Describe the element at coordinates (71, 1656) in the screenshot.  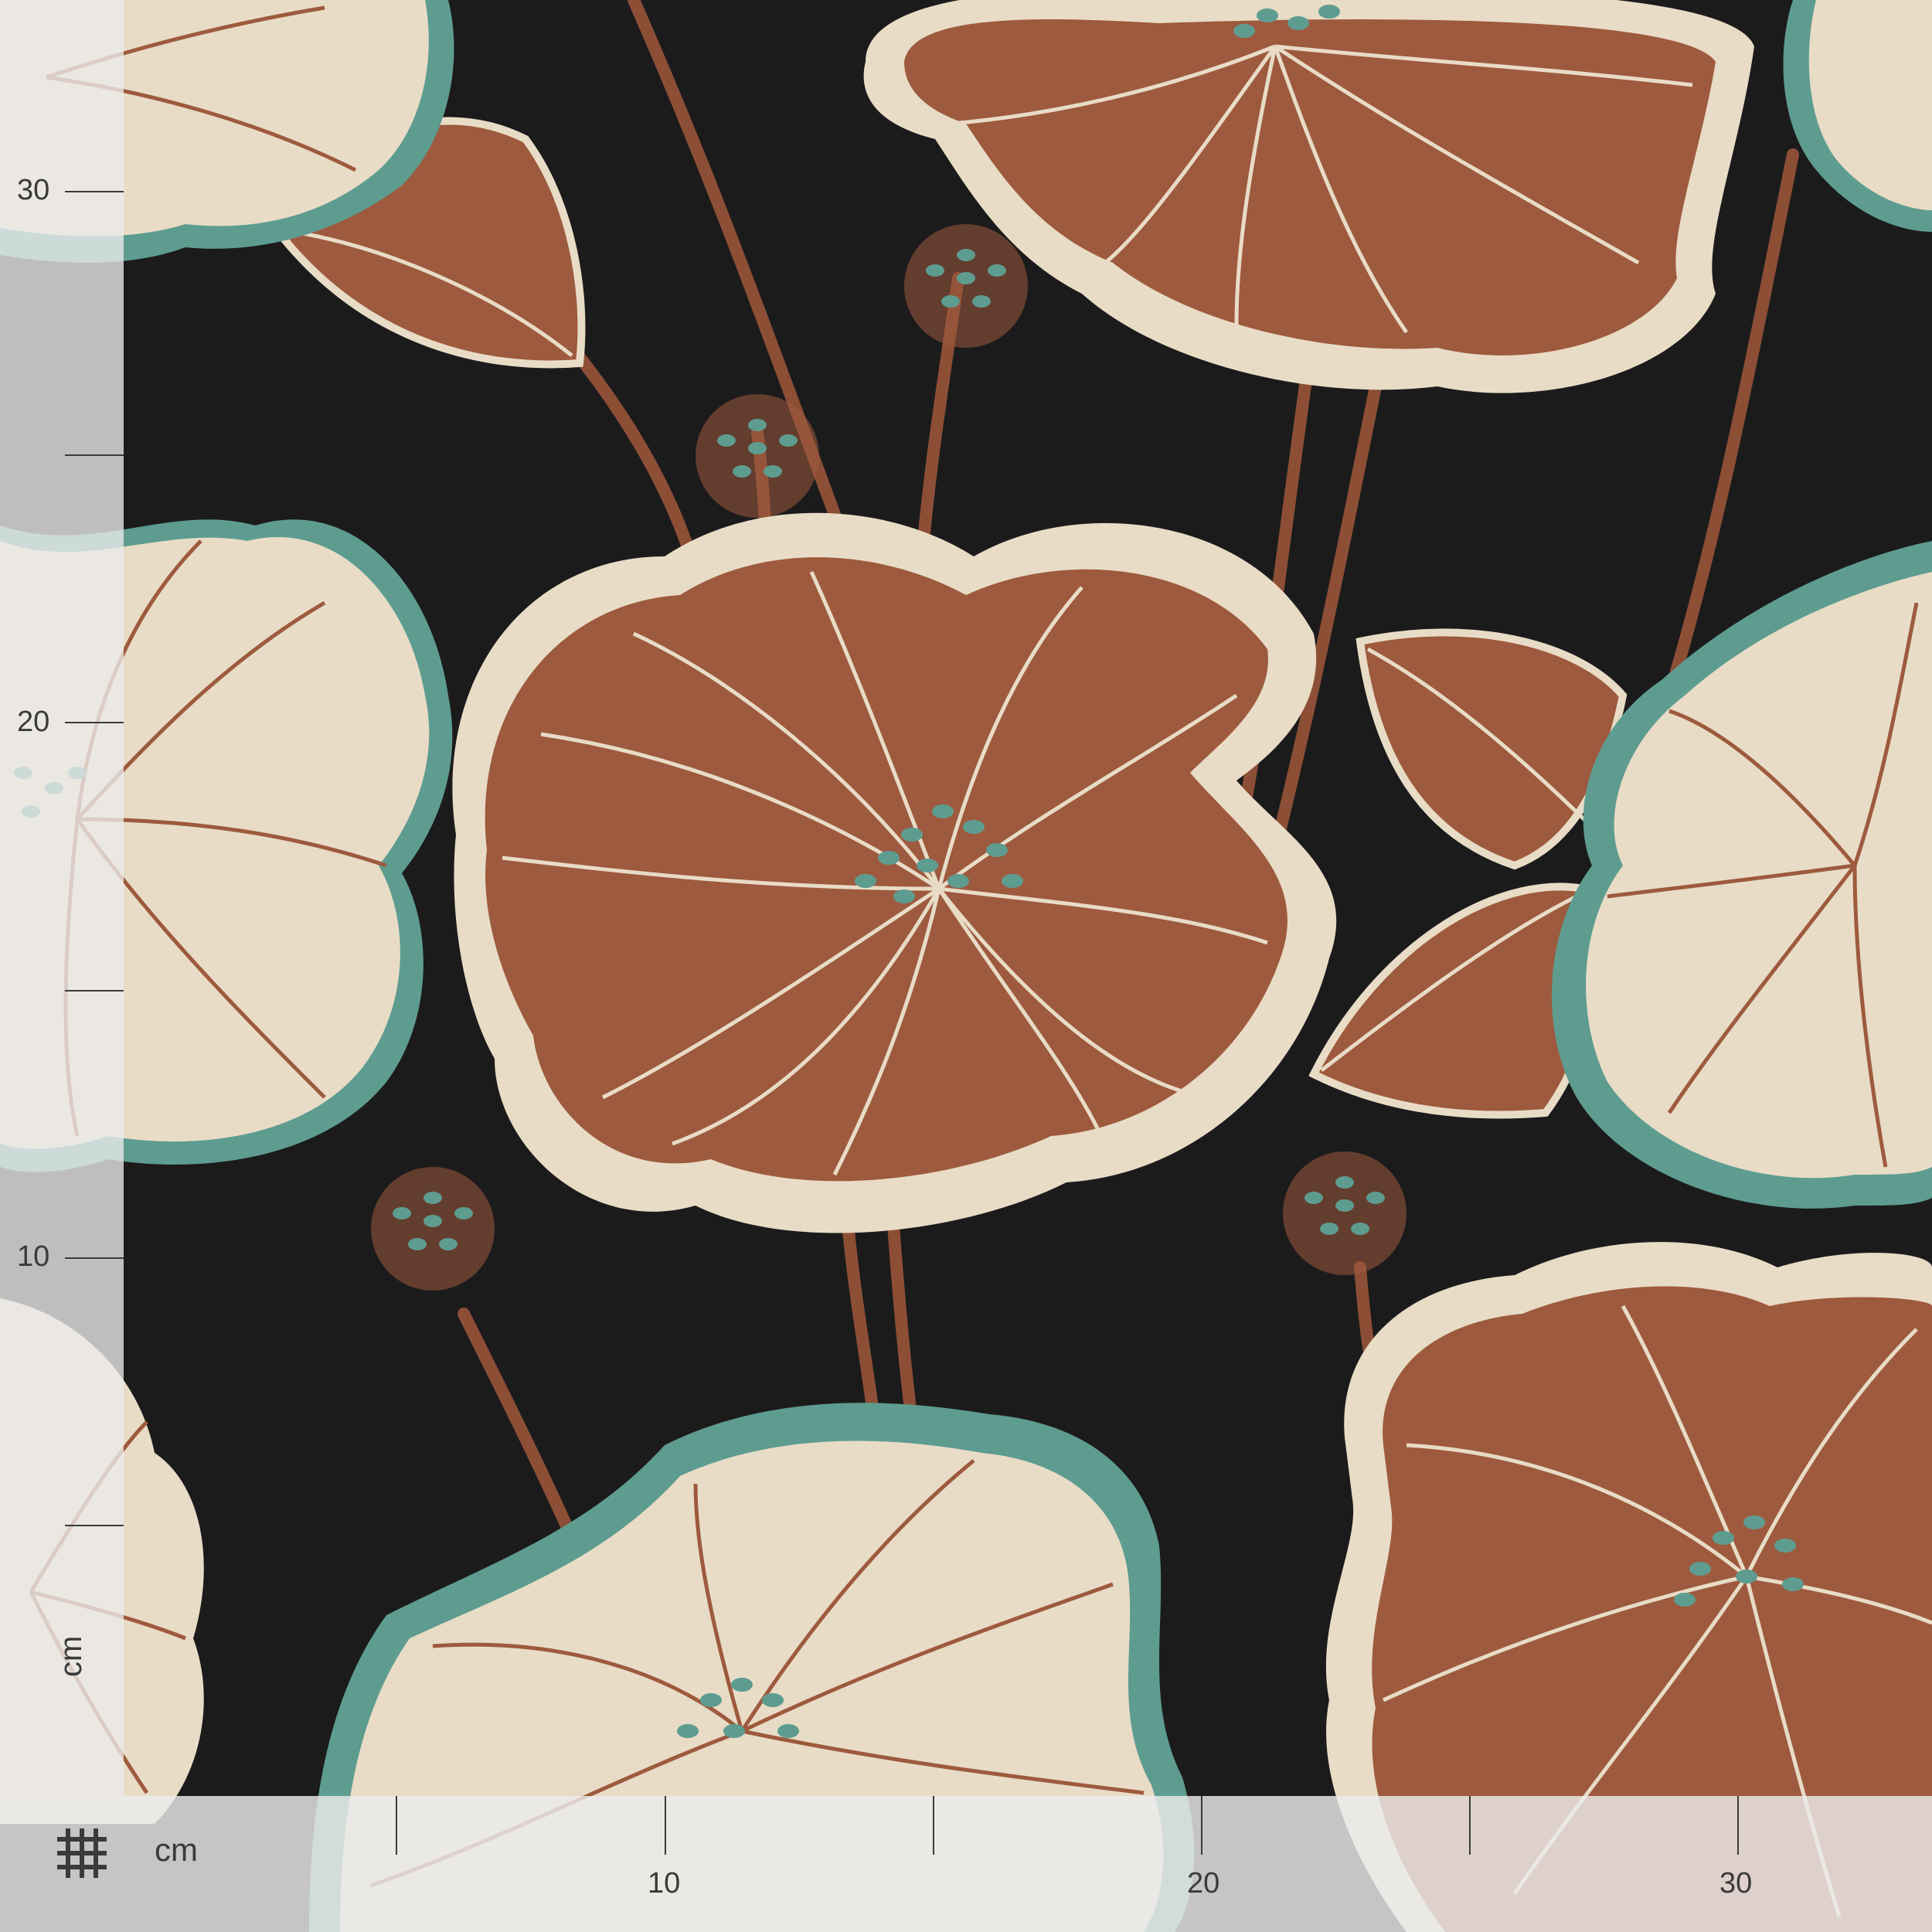
I see `ruler-left-unit: cm` at that location.